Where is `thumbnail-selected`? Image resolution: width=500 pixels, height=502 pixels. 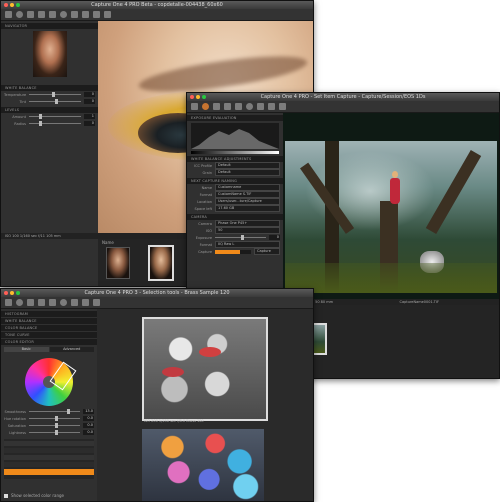
thumbnail-selected is located at coordinates (161, 263).